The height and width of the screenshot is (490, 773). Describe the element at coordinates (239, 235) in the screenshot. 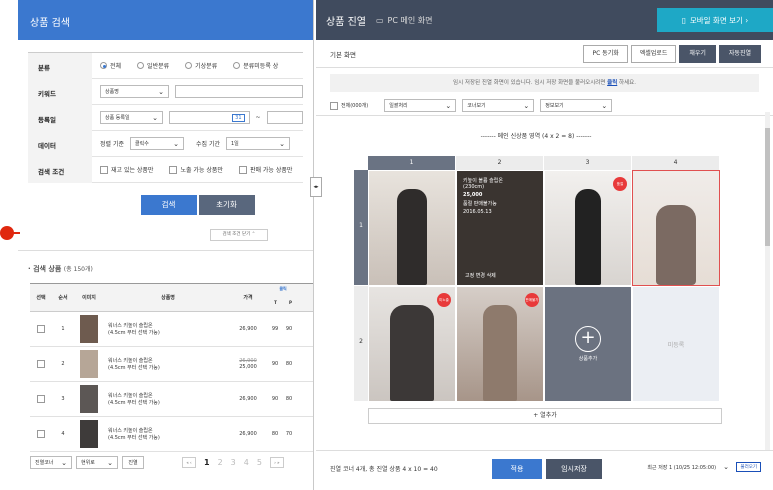

I see `fold-conditions-button: 검색 조건 닫기 ⌃` at that location.